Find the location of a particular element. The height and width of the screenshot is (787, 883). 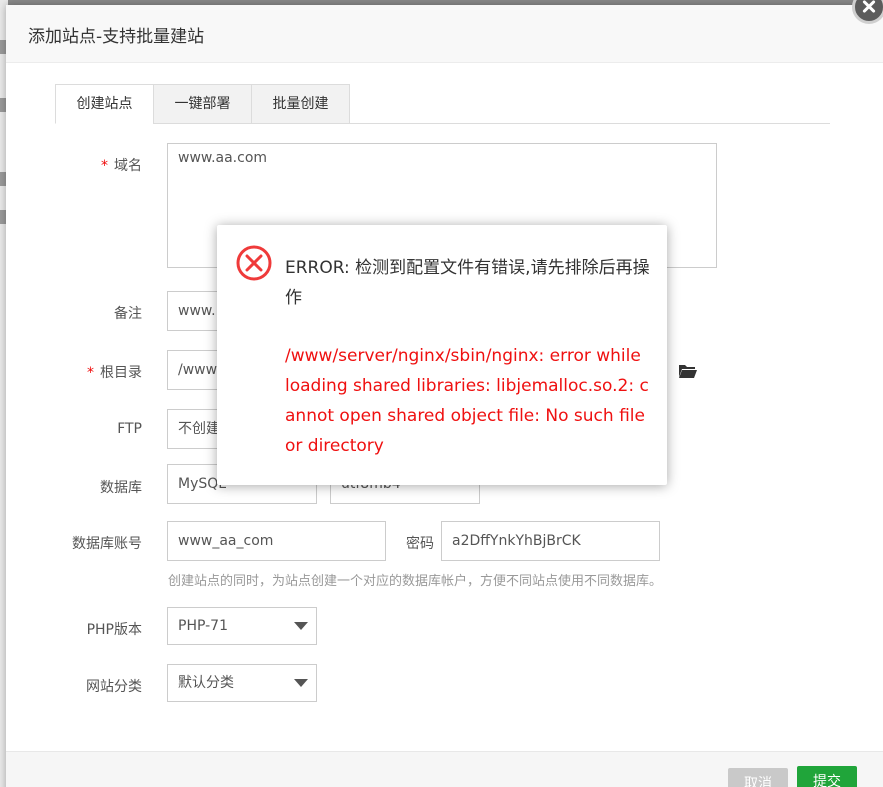

site-category-label: 网站分类 is located at coordinates (114, 687).